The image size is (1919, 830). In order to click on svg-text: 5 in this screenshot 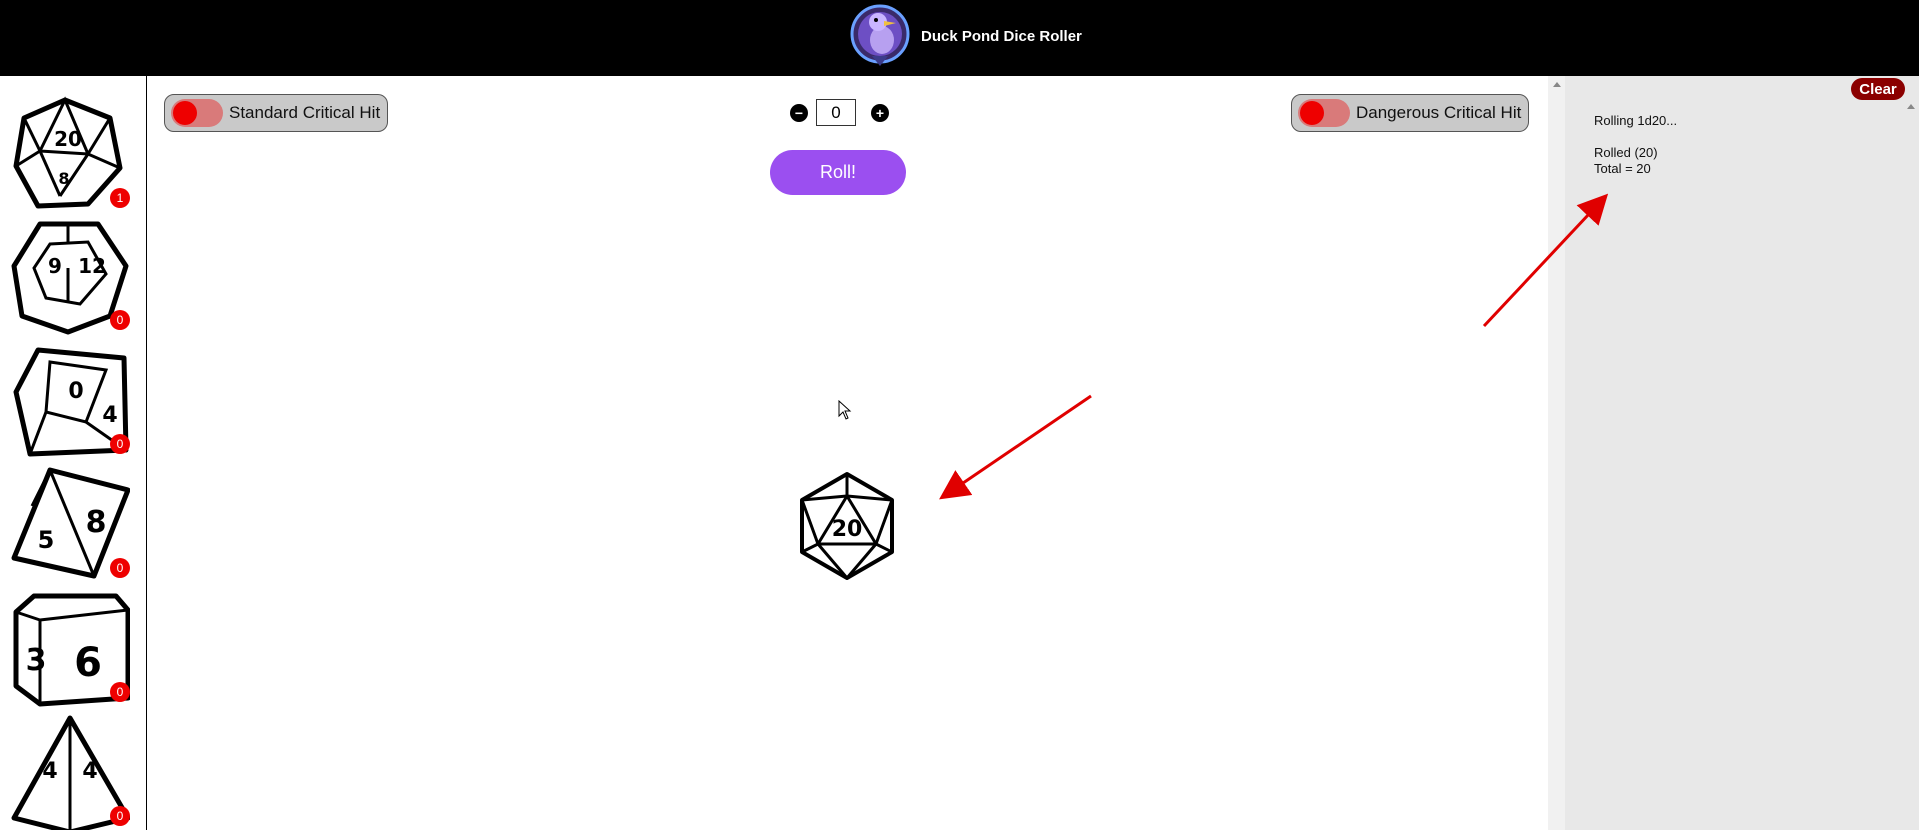, I will do `click(46, 540)`.